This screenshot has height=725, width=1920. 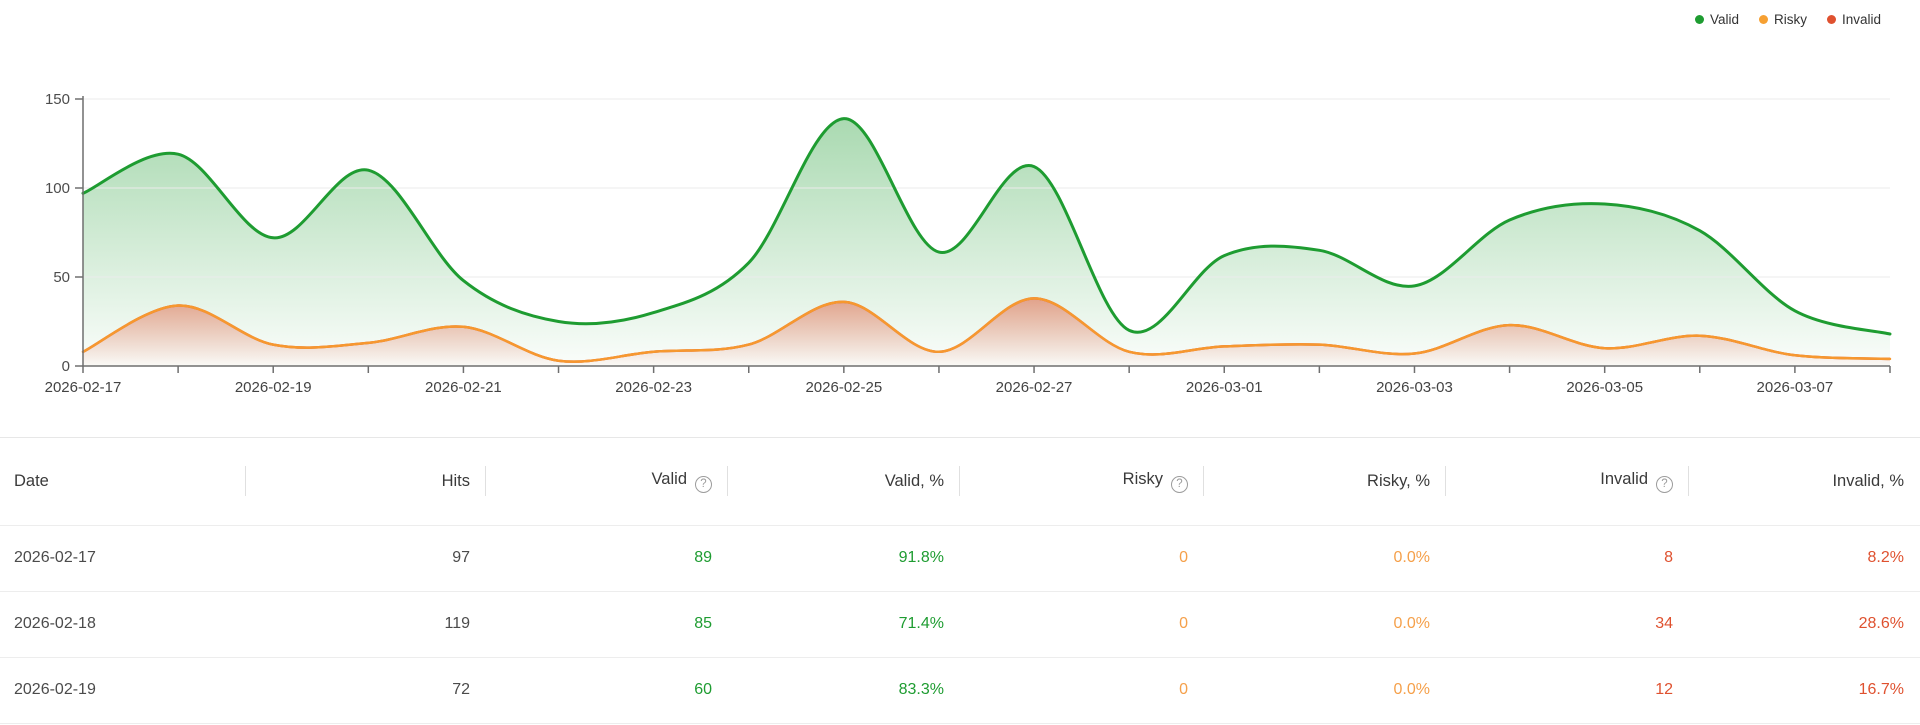 I want to click on column-header-invalid: Invalid?, so click(x=1567, y=481).